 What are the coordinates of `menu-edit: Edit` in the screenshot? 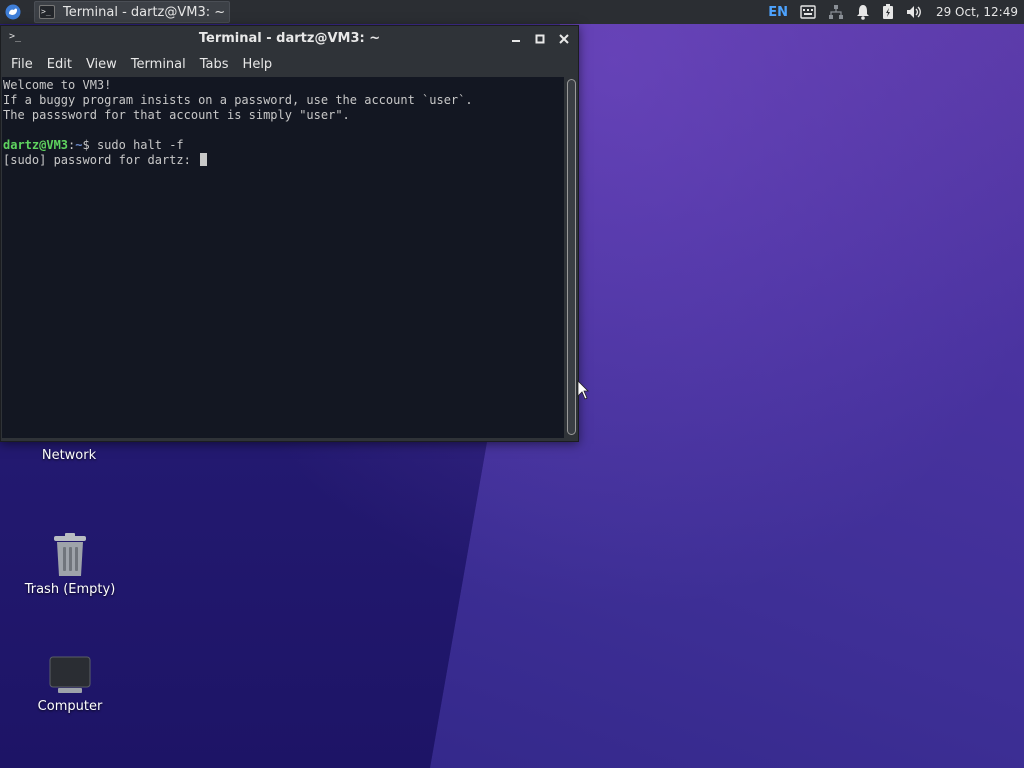 It's located at (59, 64).